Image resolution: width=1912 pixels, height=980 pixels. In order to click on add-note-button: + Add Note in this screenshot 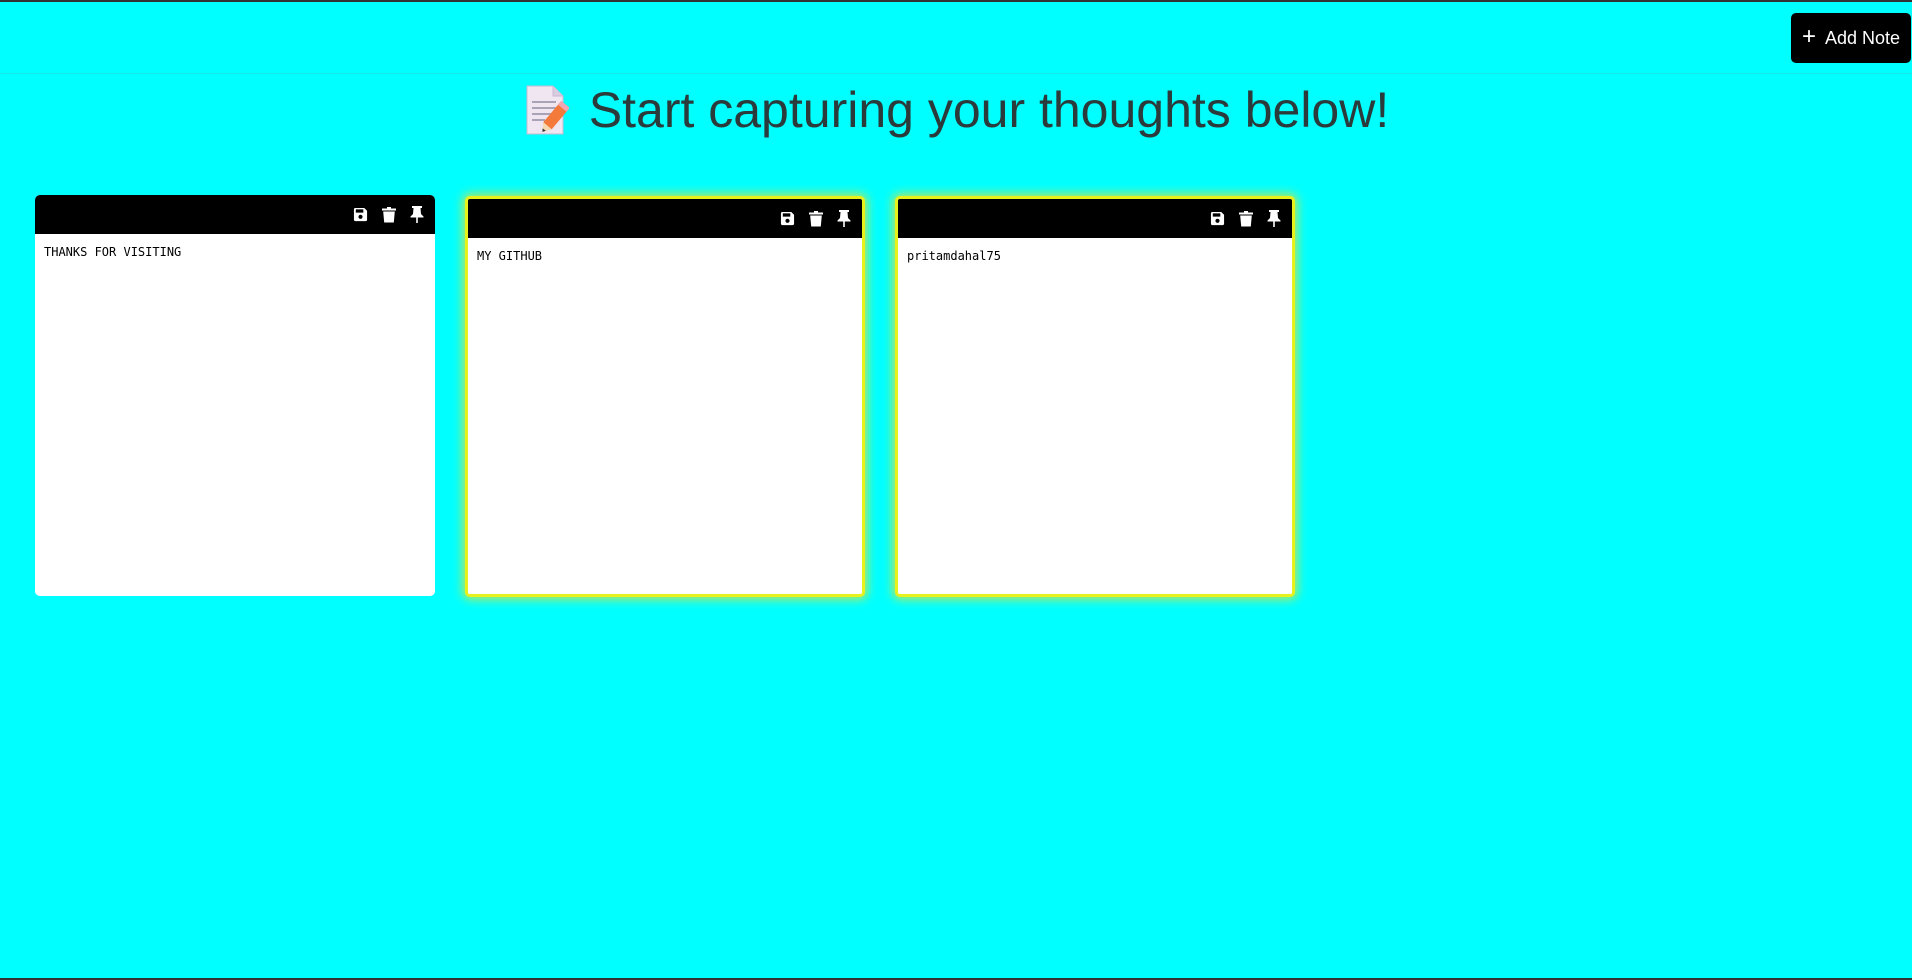, I will do `click(1851, 38)`.